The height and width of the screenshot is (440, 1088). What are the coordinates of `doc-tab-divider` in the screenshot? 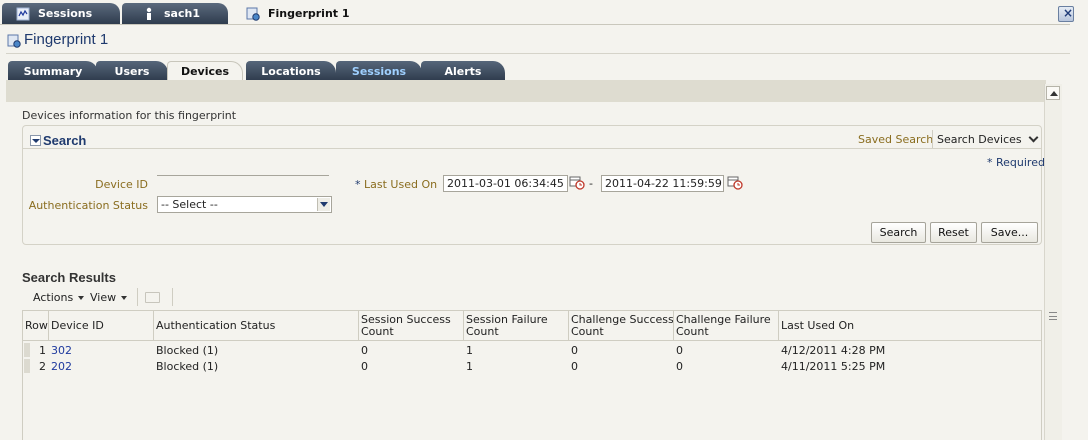 It's located at (535, 24).